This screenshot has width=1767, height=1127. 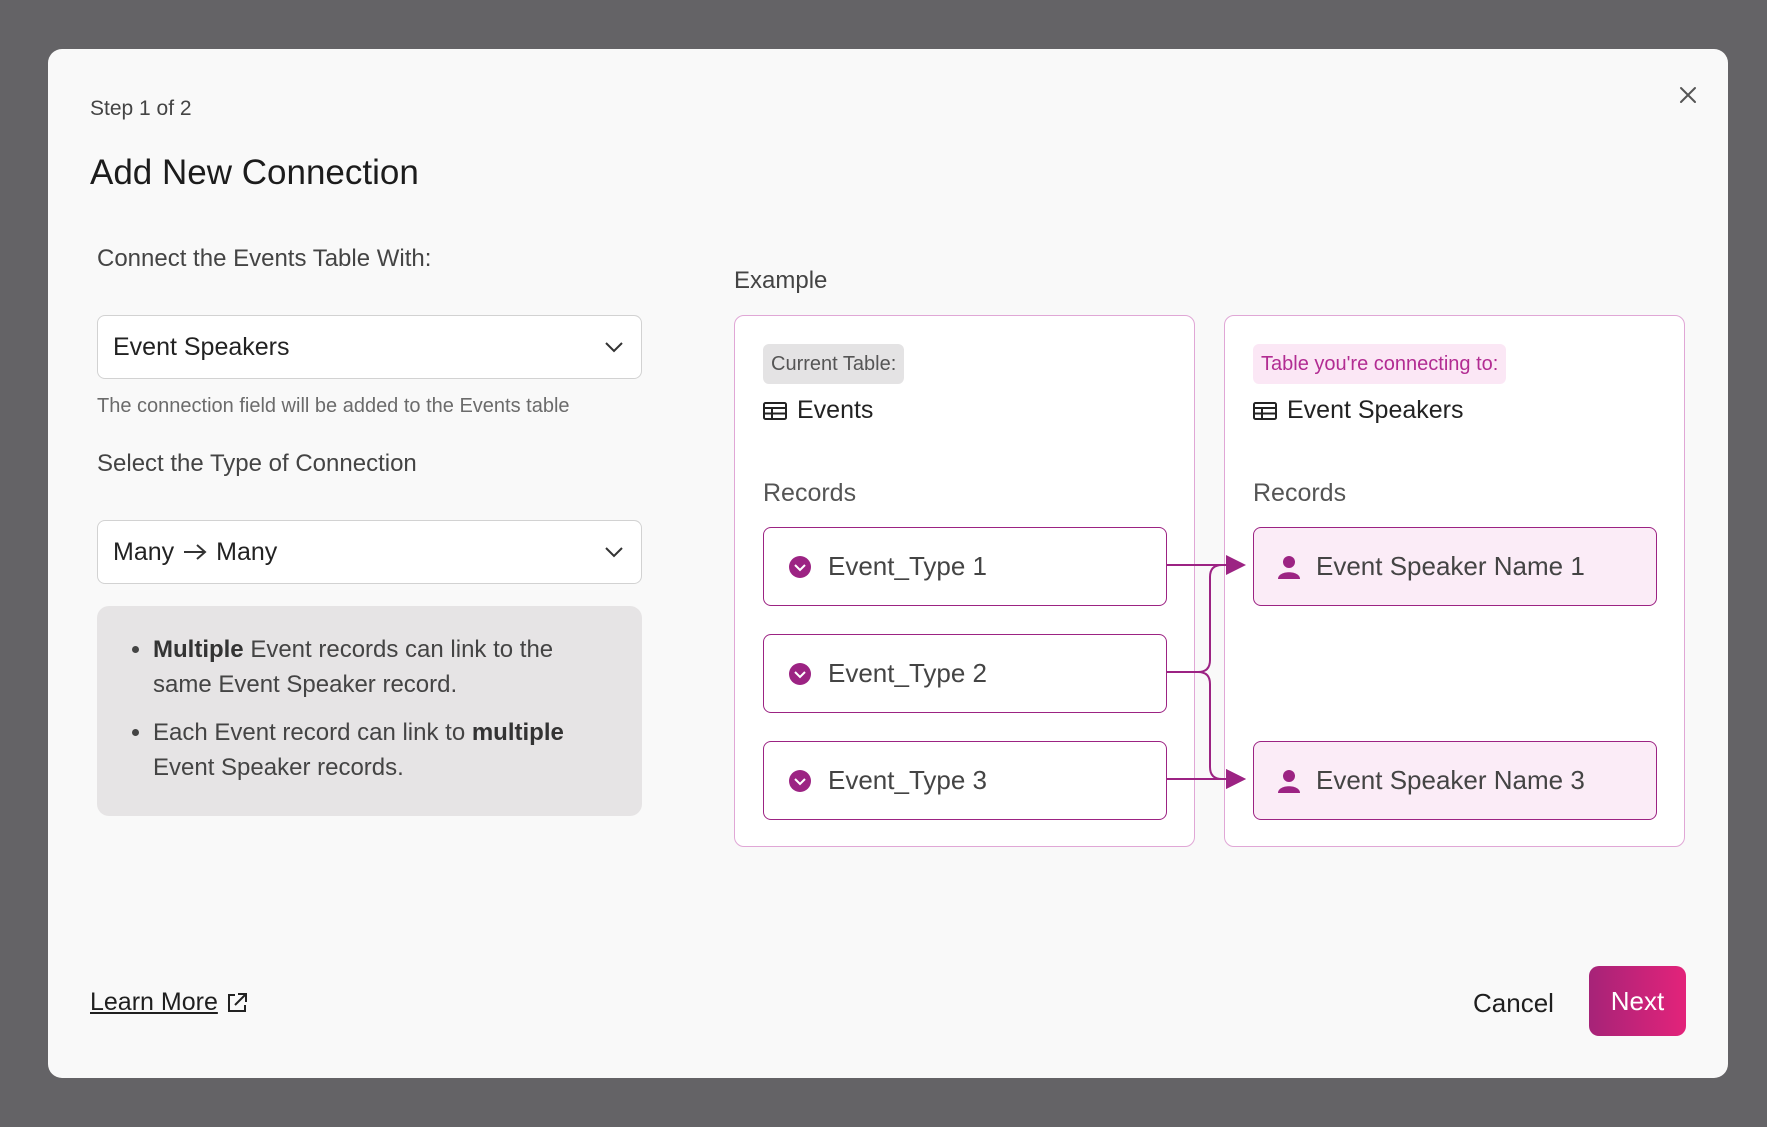 I want to click on close-button, so click(x=1688, y=95).